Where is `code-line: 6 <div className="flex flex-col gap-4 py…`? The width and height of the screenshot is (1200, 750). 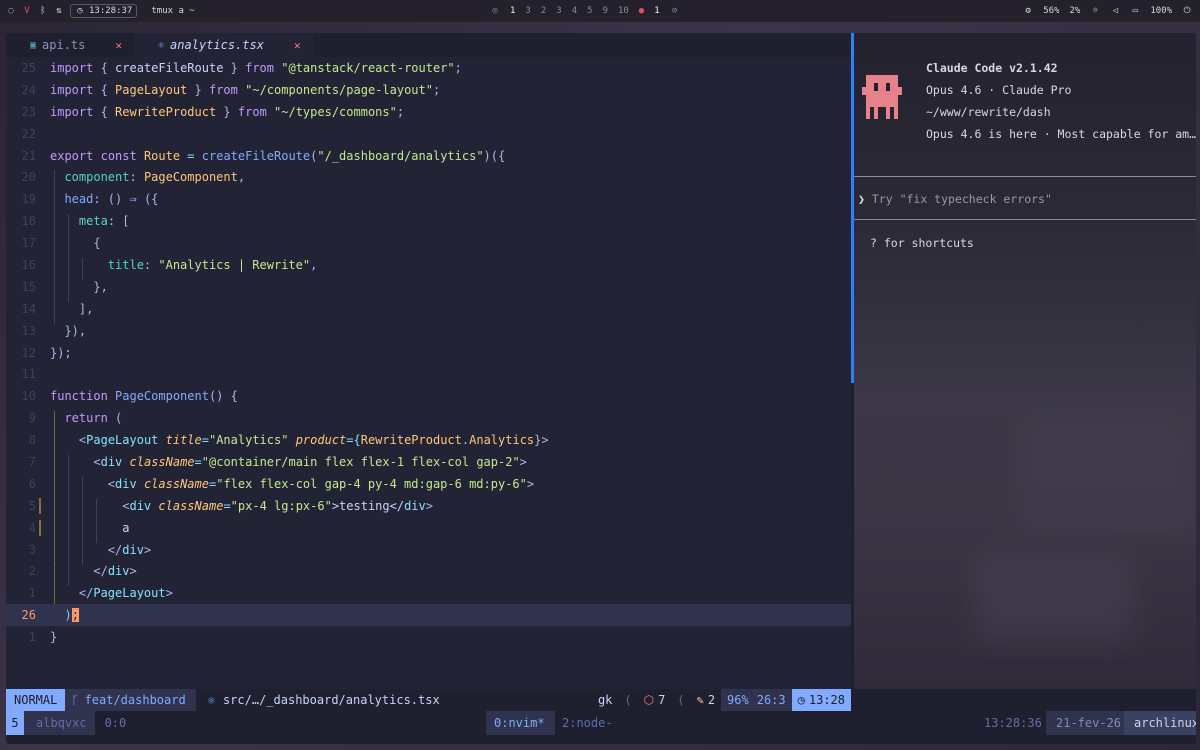
code-line: 6 <div className="flex flex-col gap-4 py… is located at coordinates (428, 486).